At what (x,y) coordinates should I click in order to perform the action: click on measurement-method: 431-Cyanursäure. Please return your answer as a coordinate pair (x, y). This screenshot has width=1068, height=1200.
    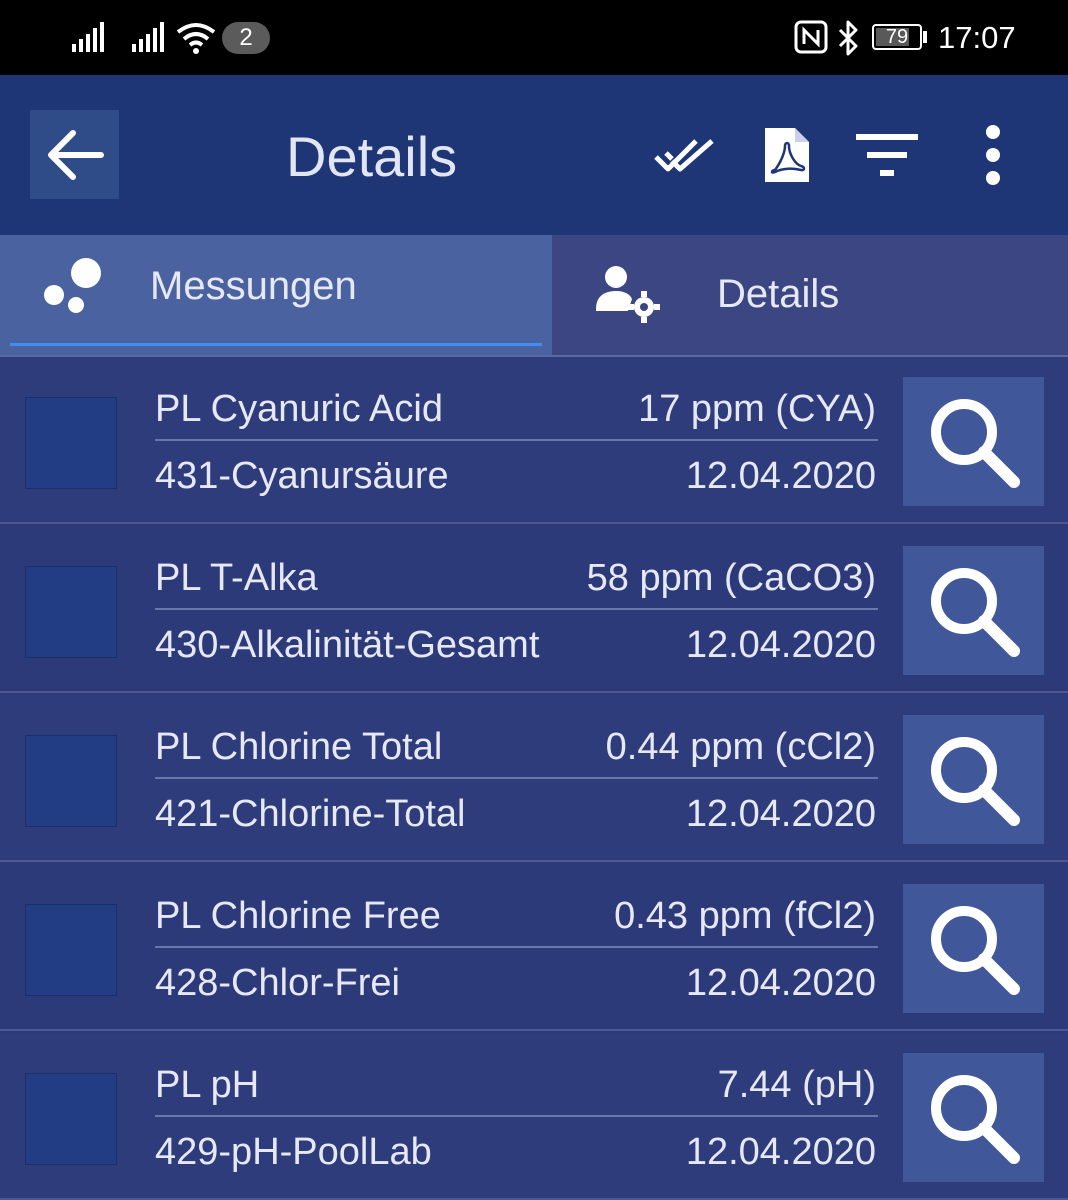
    Looking at the image, I should click on (302, 476).